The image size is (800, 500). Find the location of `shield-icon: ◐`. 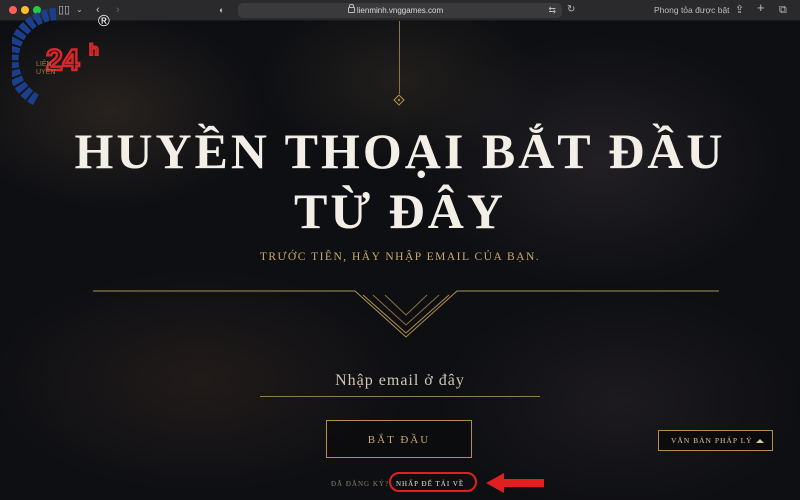

shield-icon: ◐ is located at coordinates (221, 10).